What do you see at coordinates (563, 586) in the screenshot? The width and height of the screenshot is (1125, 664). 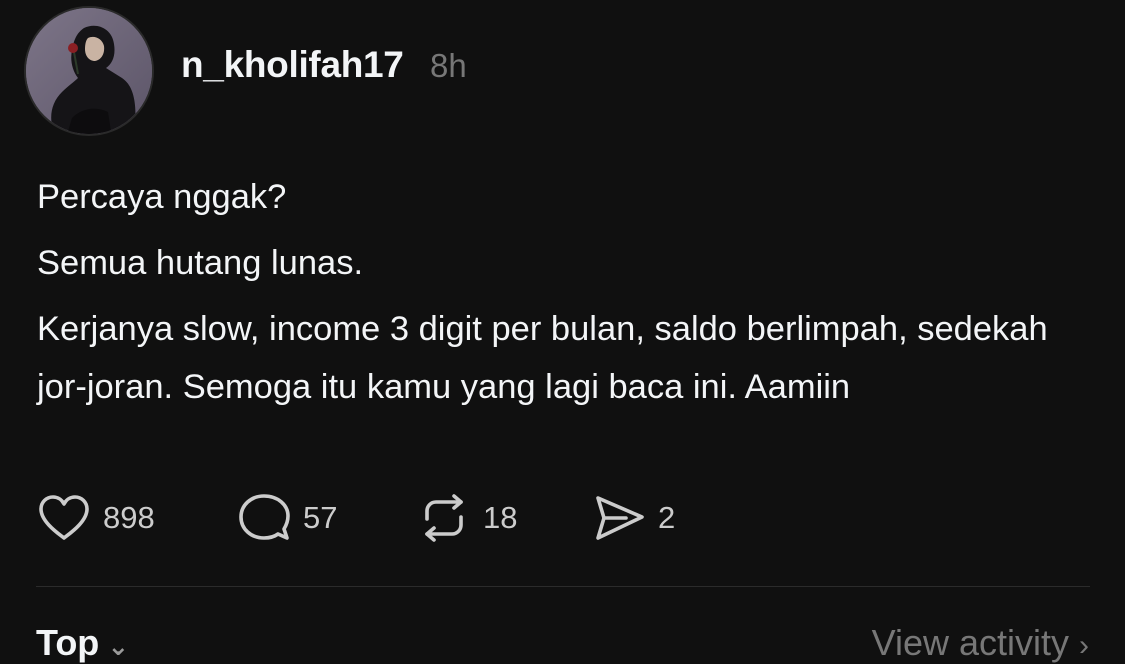 I see `divider` at bounding box center [563, 586].